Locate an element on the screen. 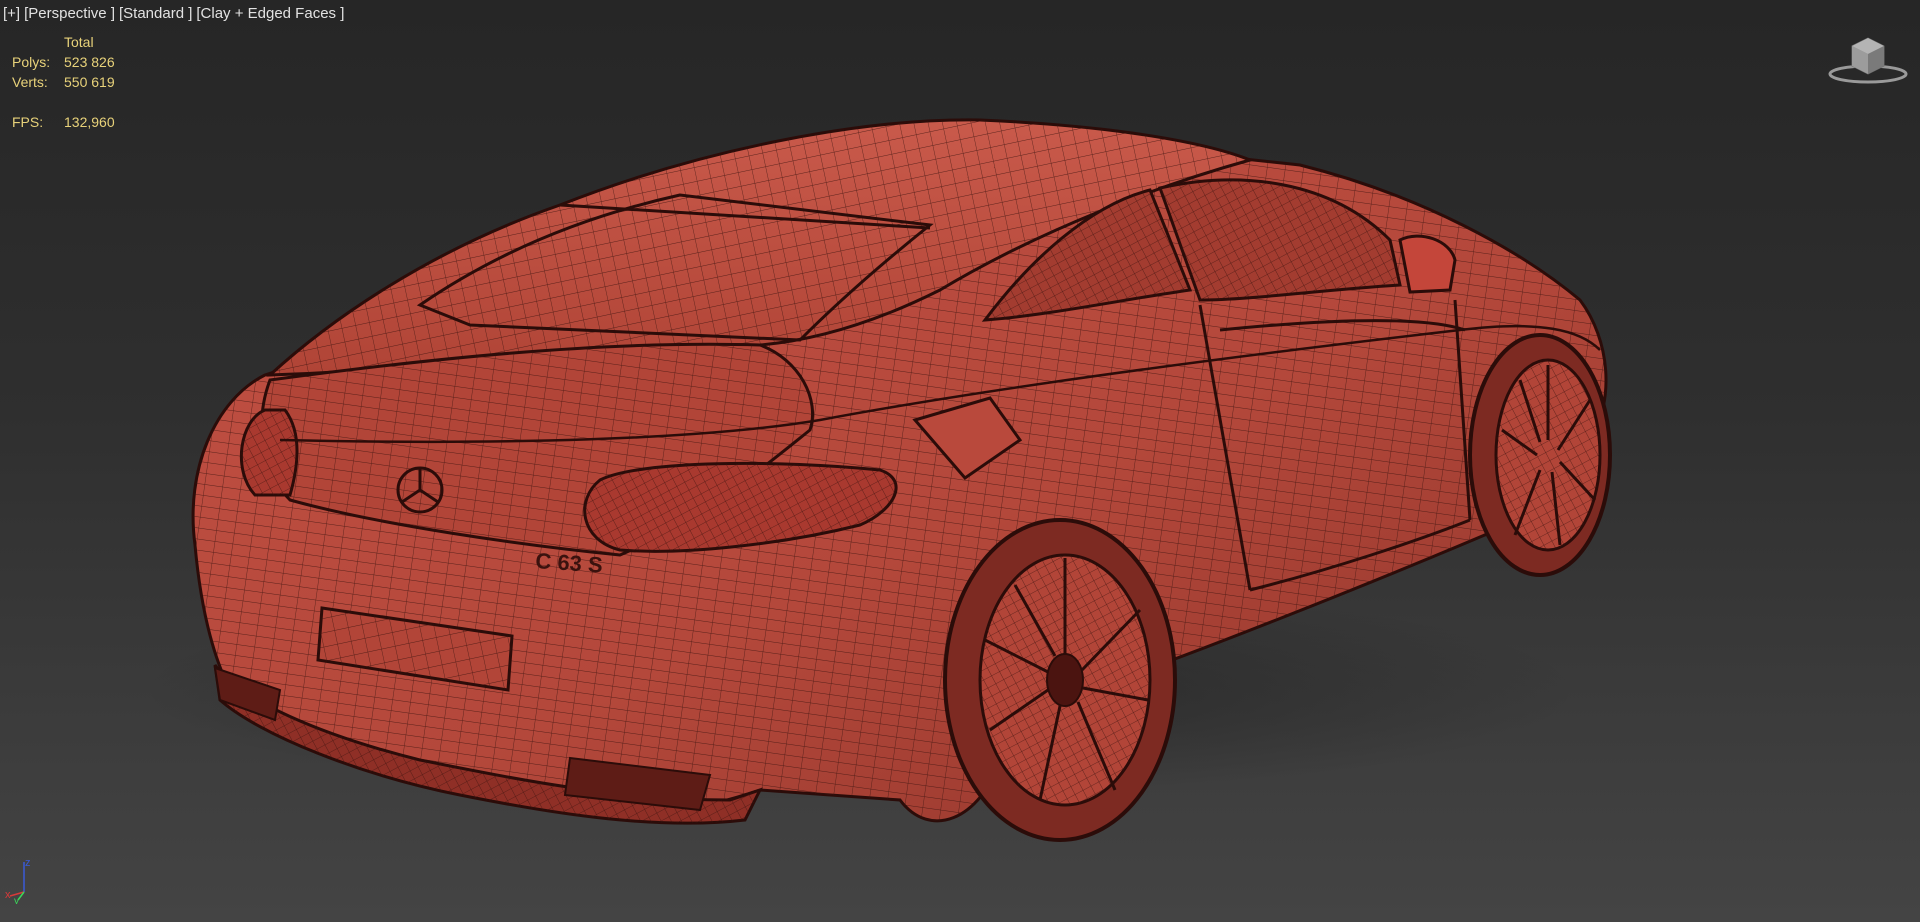  rear-wheel is located at coordinates (1060, 680).